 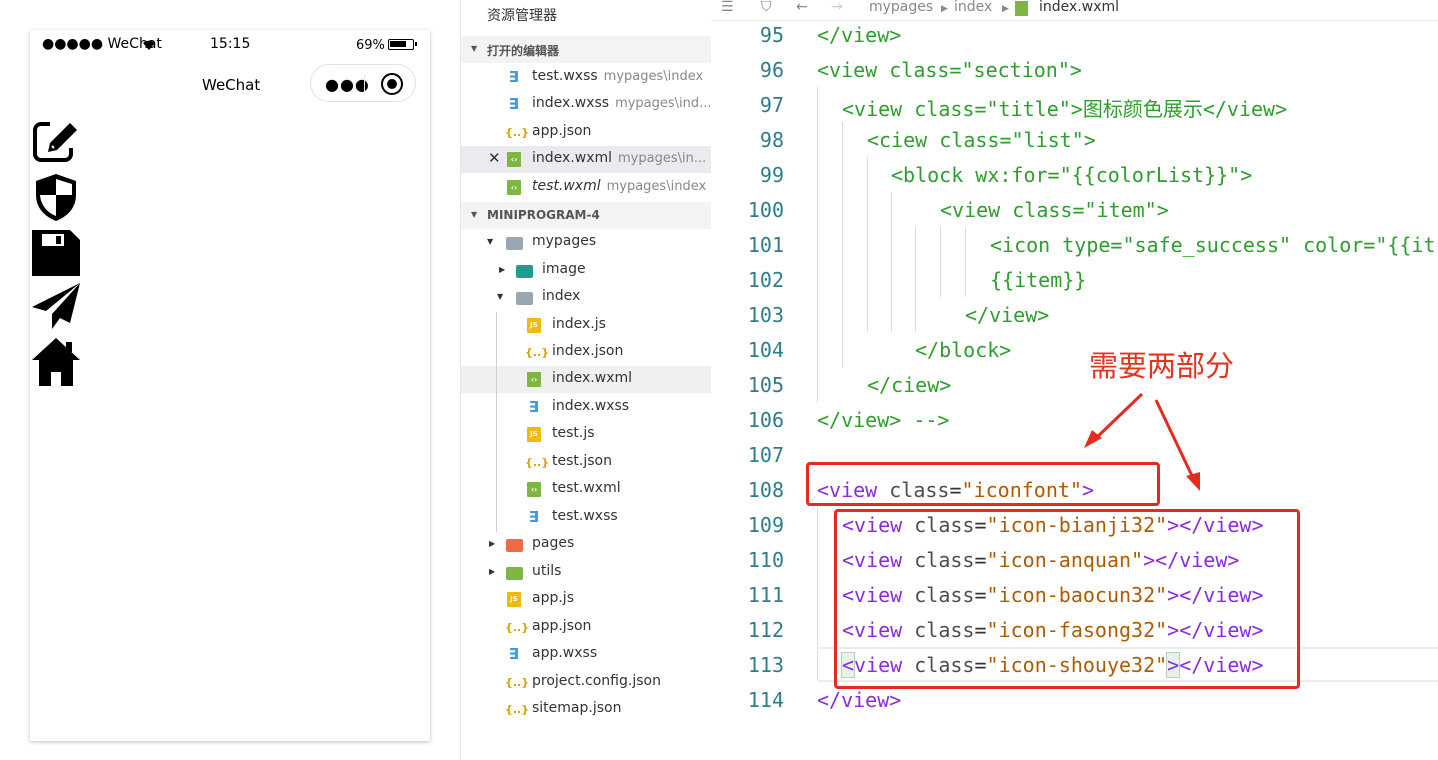 What do you see at coordinates (901, 7) in the screenshot?
I see `breadcrumb-item: mypages` at bounding box center [901, 7].